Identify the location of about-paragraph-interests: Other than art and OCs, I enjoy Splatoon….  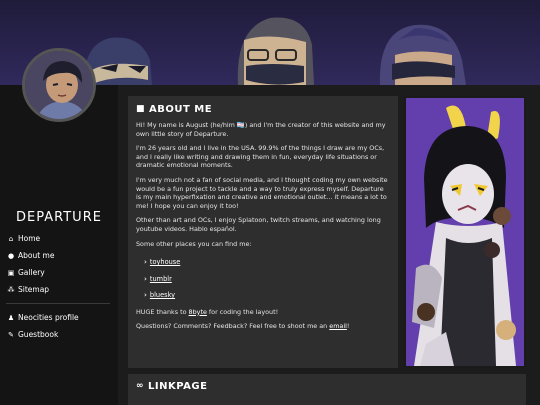
(258, 224).